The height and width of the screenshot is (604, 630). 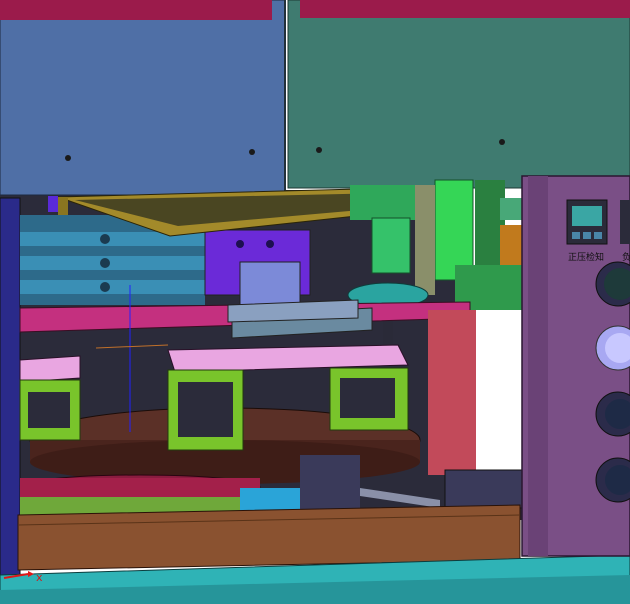 What do you see at coordinates (587, 216) in the screenshot?
I see `gauge-screen` at bounding box center [587, 216].